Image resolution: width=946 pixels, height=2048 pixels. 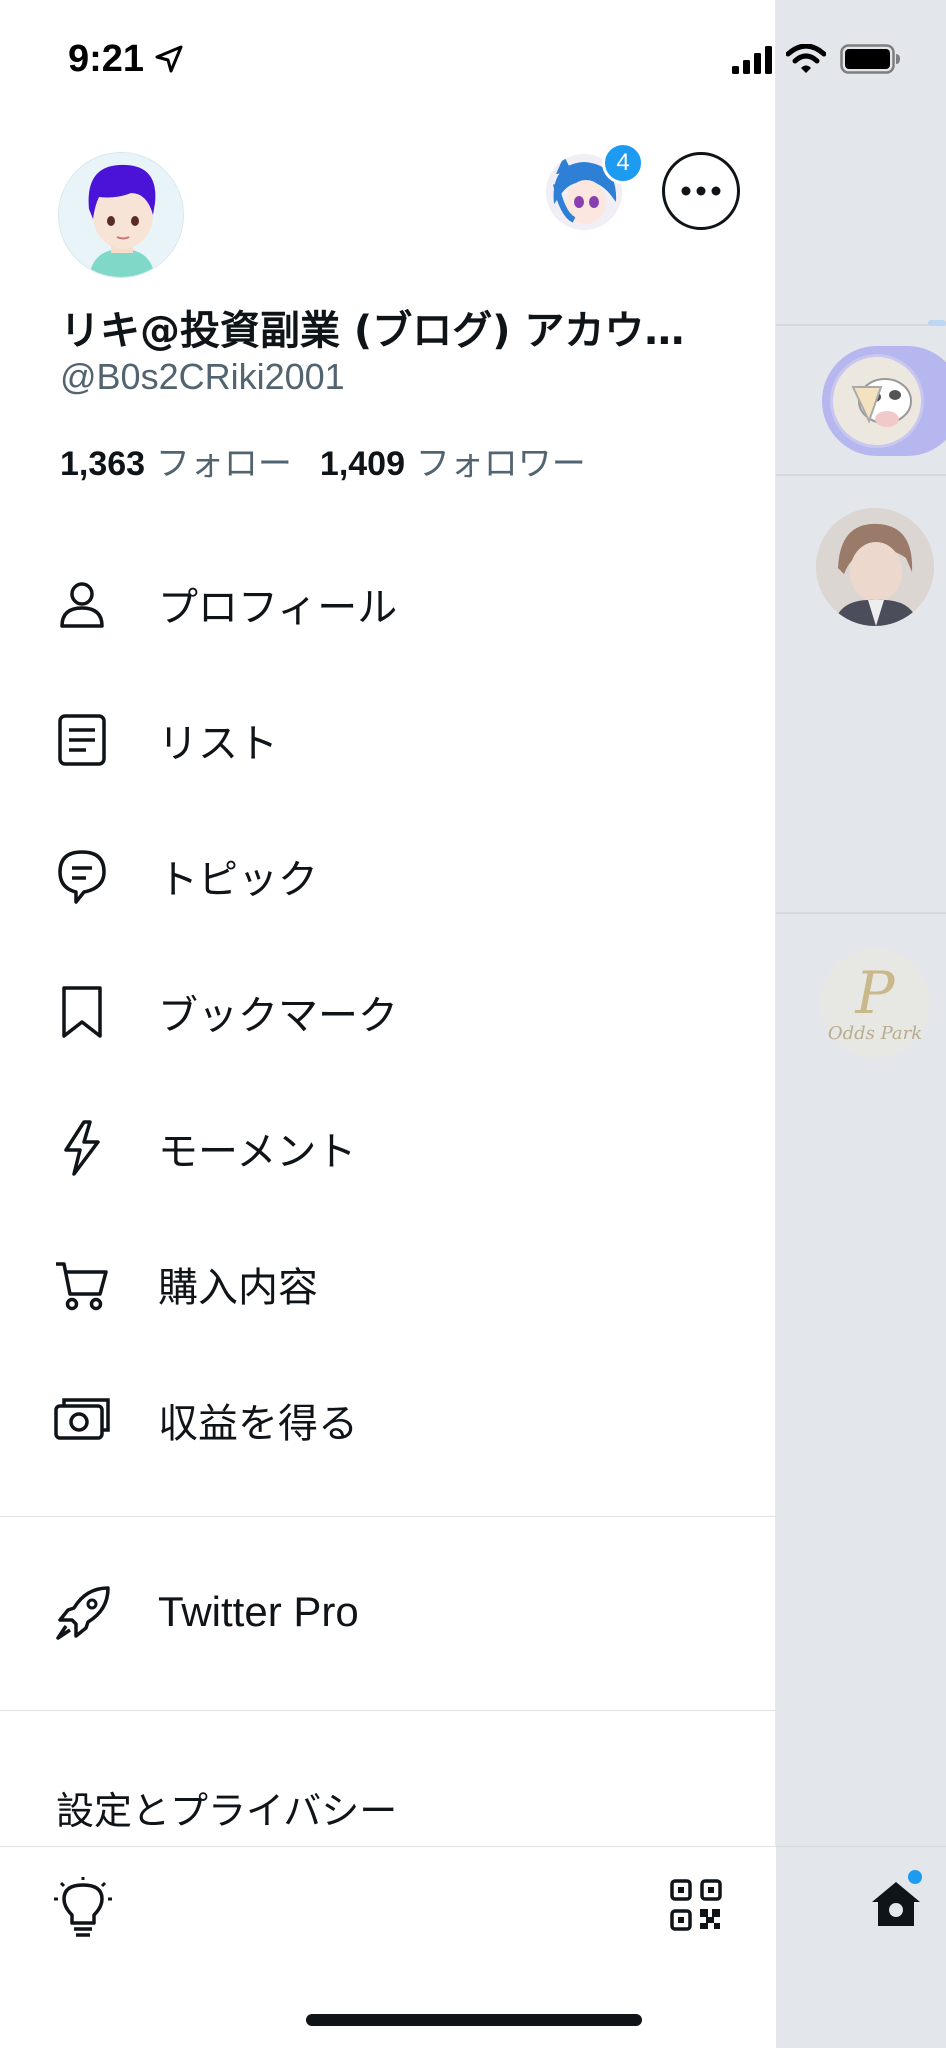 I want to click on odds-park-logo-text: Odds Park, so click(x=875, y=1033).